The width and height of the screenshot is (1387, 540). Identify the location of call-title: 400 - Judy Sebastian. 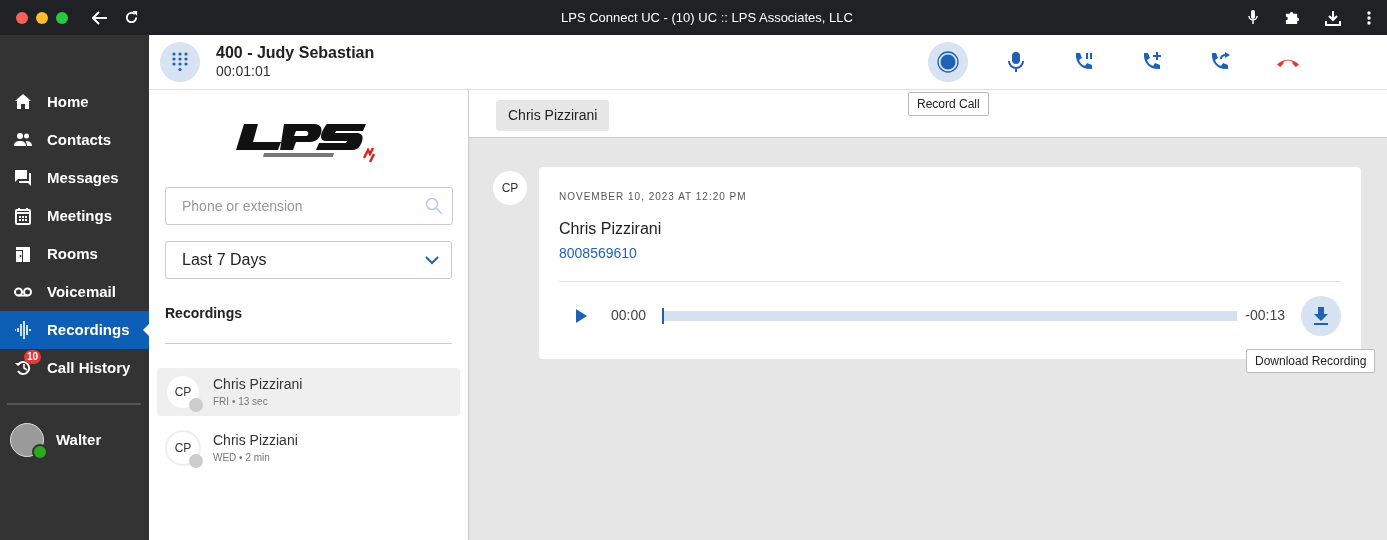
(295, 53).